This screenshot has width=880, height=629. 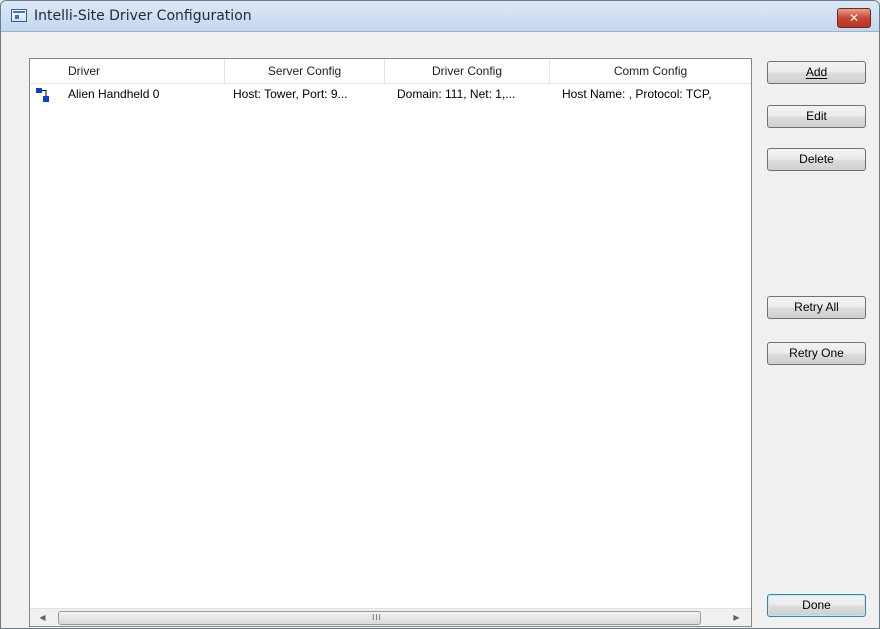 I want to click on column-header-driver: Driver, so click(x=127, y=71).